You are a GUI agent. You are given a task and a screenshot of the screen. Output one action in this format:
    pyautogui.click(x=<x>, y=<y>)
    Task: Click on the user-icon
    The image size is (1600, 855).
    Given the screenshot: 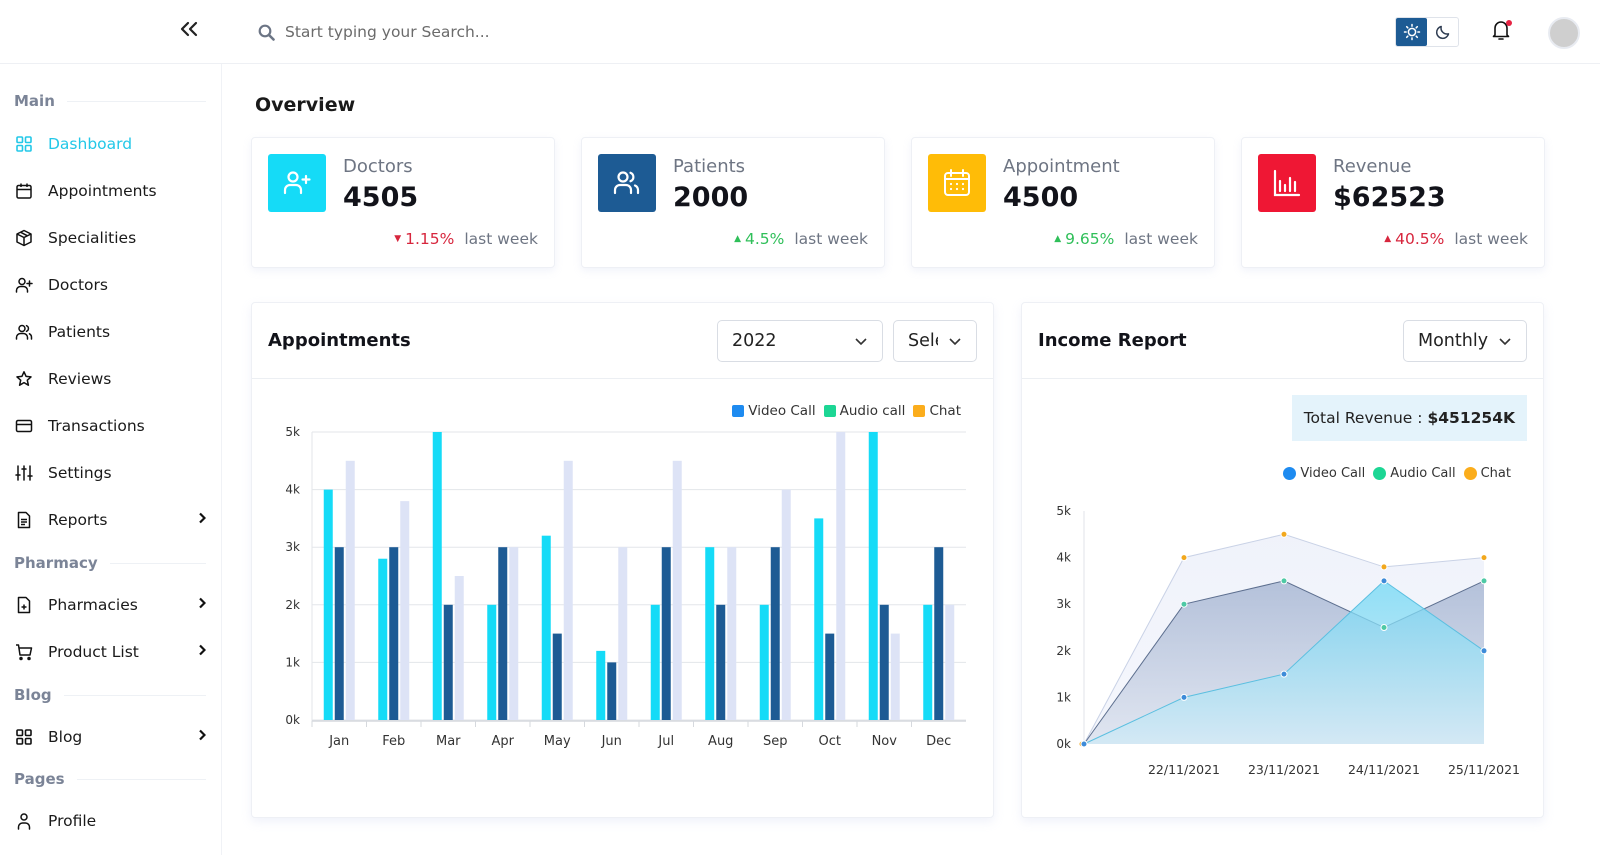 What is the action you would take?
    pyautogui.click(x=24, y=821)
    